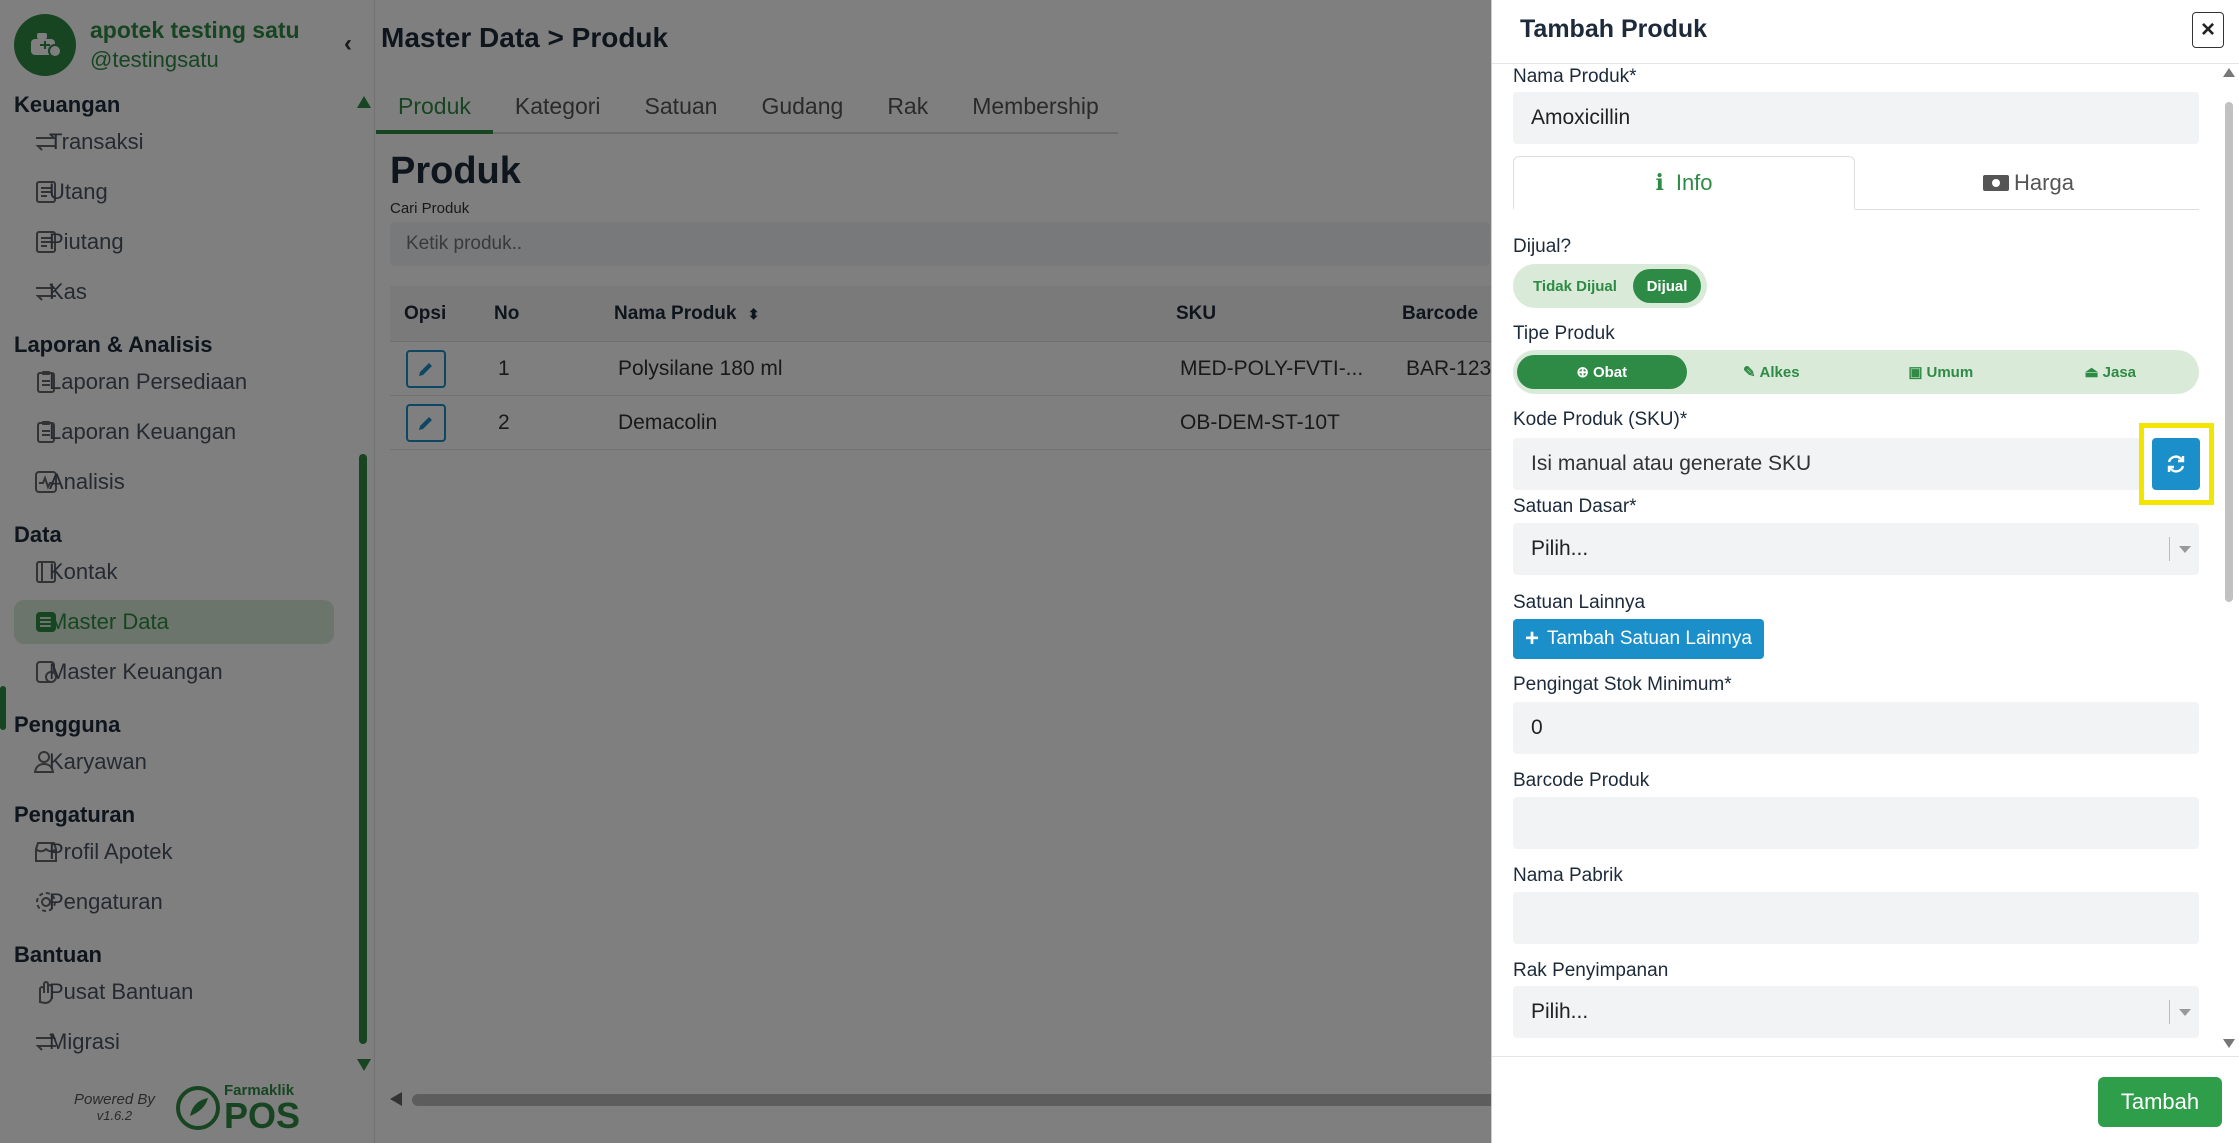  I want to click on option-tidak-dijual: Tidak Dijual, so click(1575, 286).